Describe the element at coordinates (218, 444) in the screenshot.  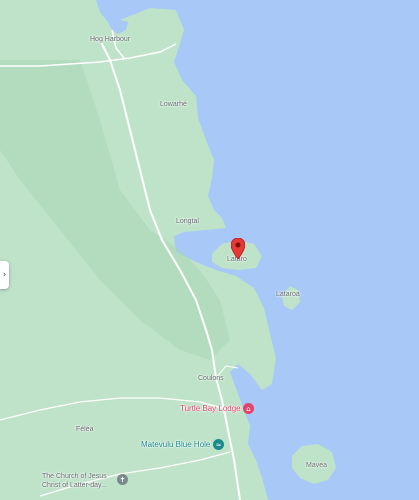
I see `swimming-icon: ≈` at that location.